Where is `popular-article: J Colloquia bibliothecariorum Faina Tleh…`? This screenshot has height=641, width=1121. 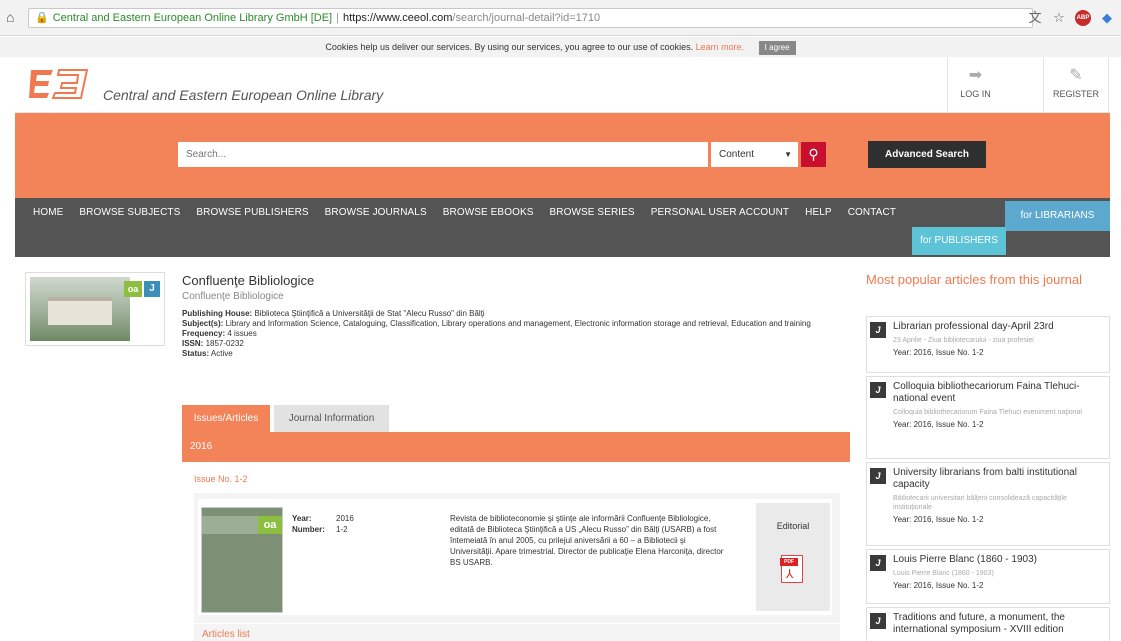
popular-article: J Colloquia bibliothecariorum Faina Tleh… is located at coordinates (988, 417).